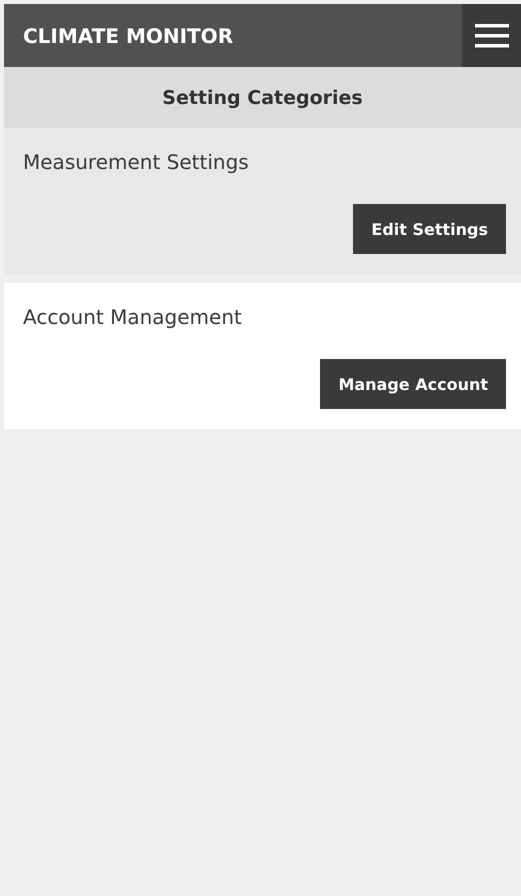  Describe the element at coordinates (262, 97) in the screenshot. I see `section-title: Setting Categories` at that location.